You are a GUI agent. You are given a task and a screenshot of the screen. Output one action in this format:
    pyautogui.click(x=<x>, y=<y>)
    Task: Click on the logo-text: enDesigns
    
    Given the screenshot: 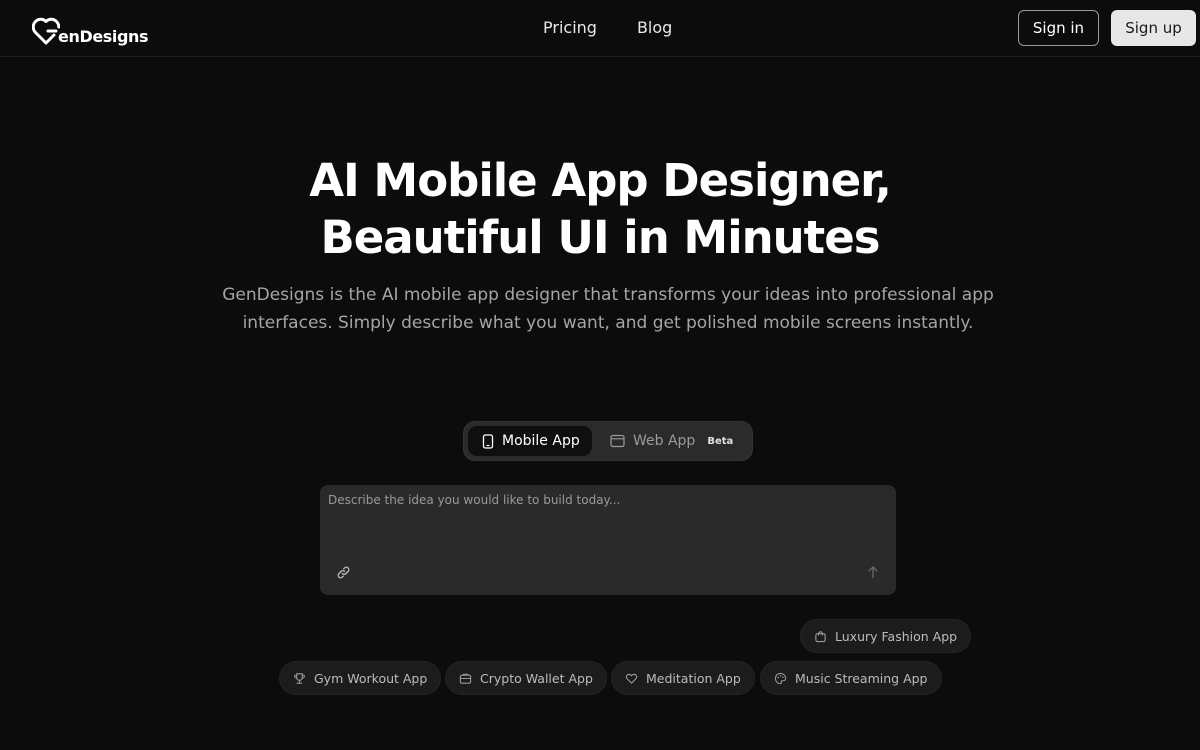 What is the action you would take?
    pyautogui.click(x=103, y=36)
    